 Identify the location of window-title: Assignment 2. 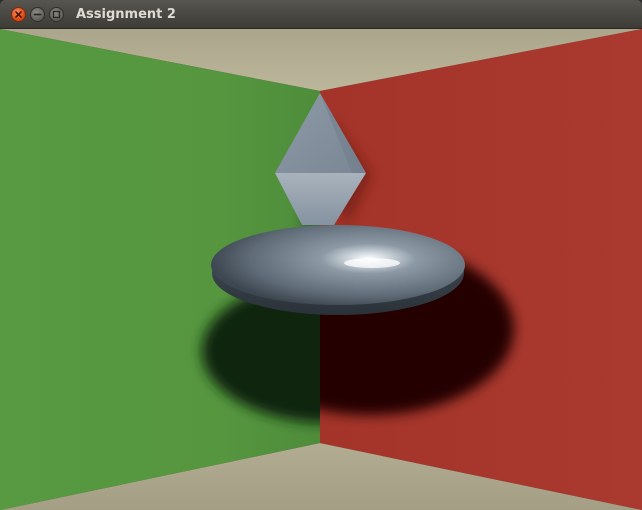
(126, 14).